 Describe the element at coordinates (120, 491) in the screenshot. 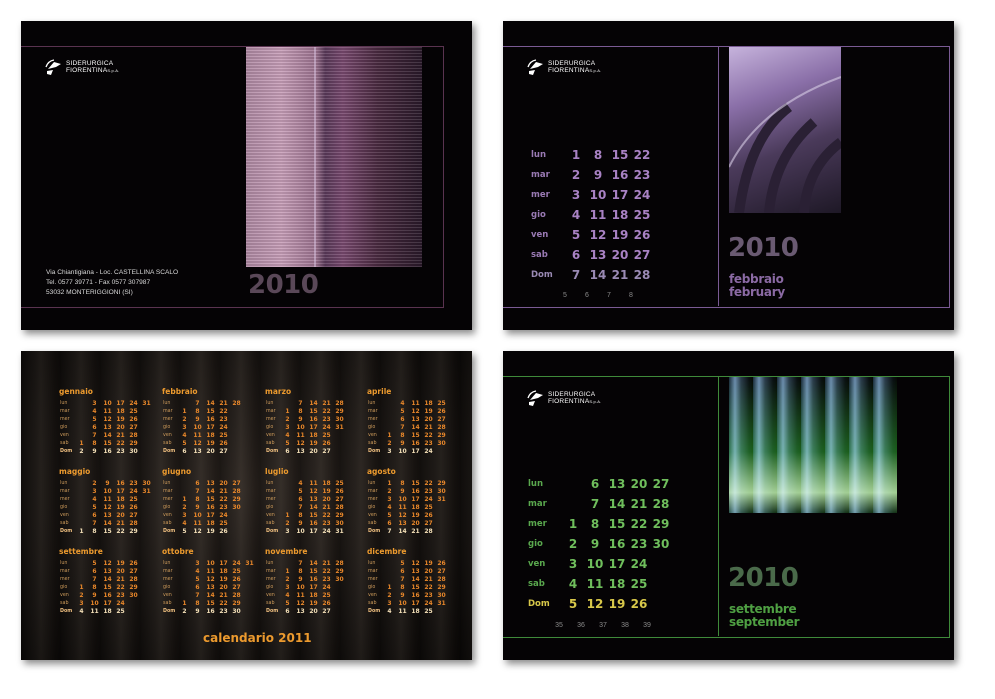

I see `day-number: 17` at that location.